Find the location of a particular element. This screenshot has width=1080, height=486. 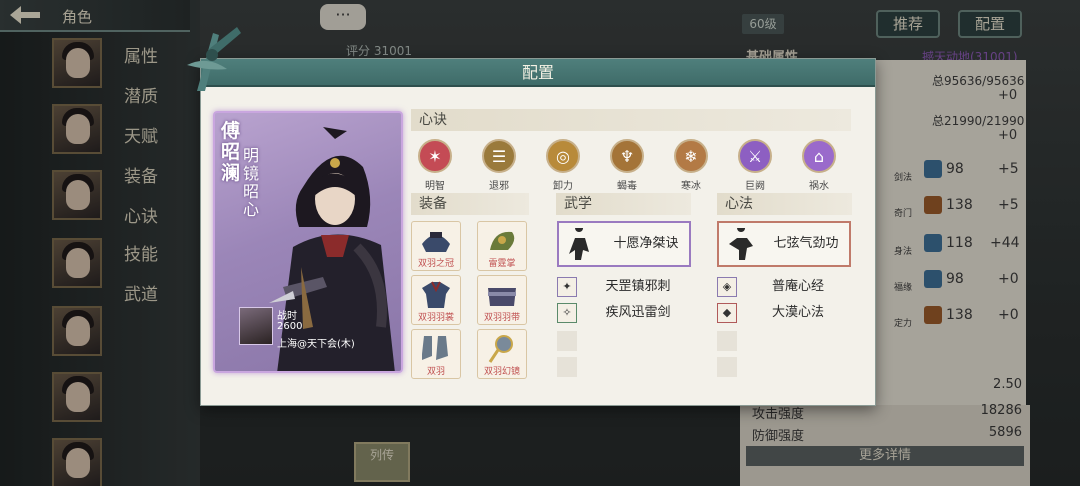

equipment-label: 双羽羽带 is located at coordinates (501, 318).